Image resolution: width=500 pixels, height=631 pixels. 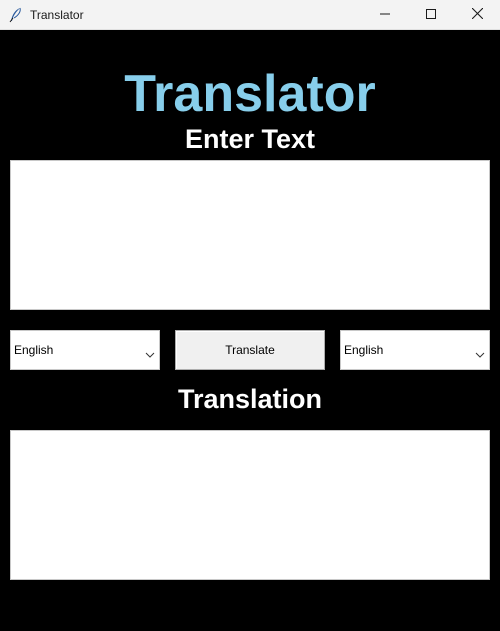 I want to click on translation-label: Translation, so click(x=250, y=399).